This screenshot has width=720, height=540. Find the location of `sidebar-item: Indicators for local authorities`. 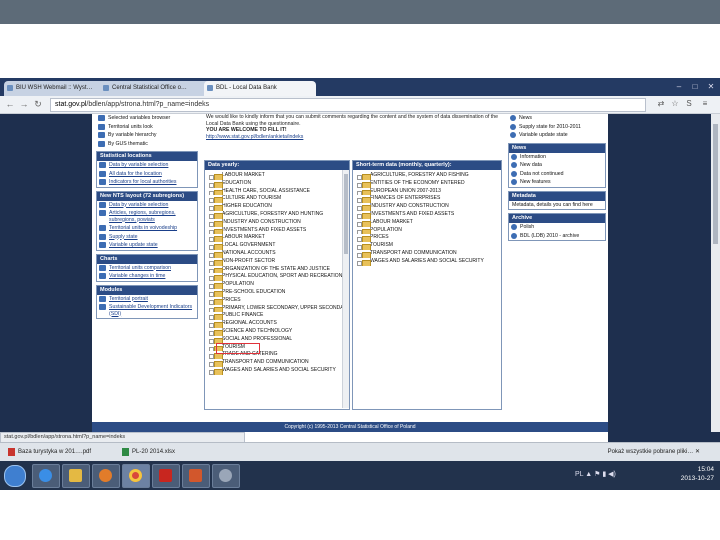

sidebar-item: Indicators for local authorities is located at coordinates (147, 182).